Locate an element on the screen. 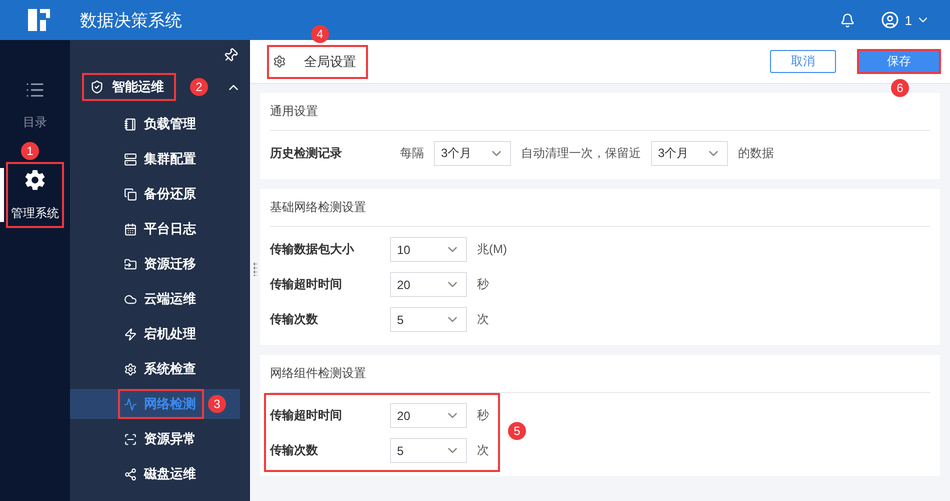 This screenshot has height=501, width=950. nodes-icon is located at coordinates (130, 474).